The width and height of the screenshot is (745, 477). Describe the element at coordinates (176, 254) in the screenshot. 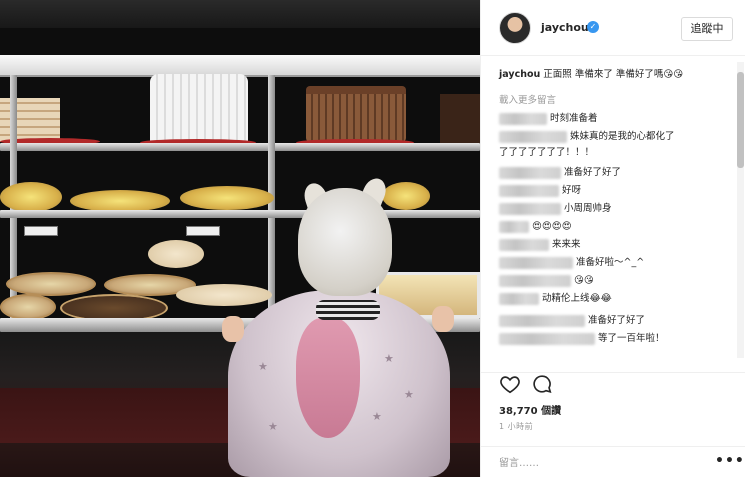

I see `tart-plain` at that location.